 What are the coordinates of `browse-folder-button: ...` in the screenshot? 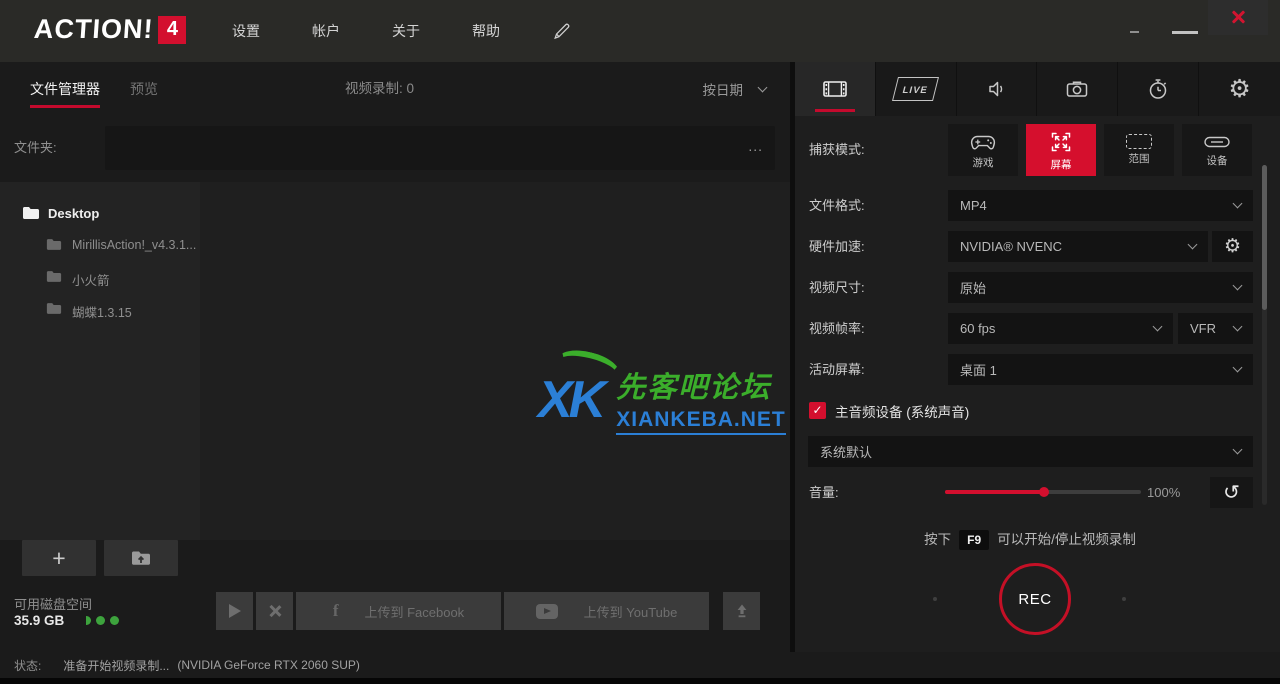 It's located at (755, 148).